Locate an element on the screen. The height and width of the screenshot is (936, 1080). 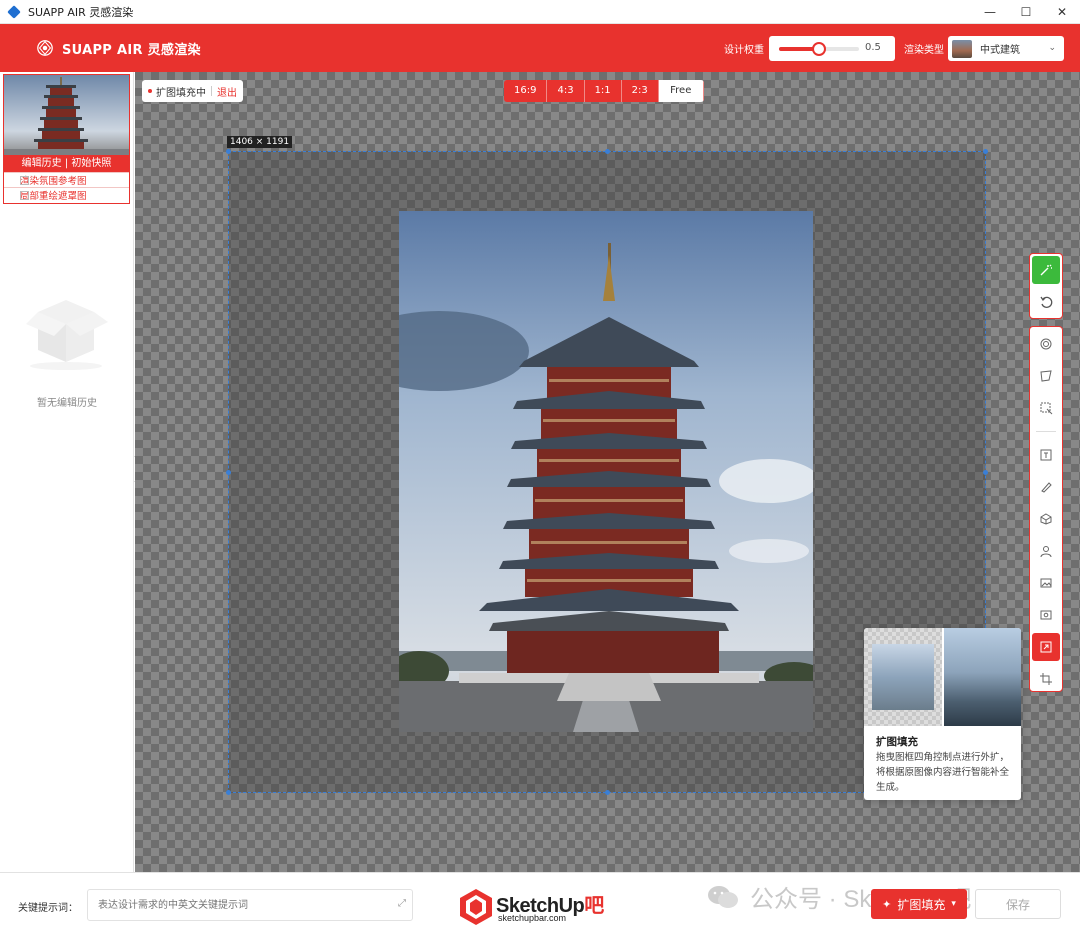
aspect-ratio-group: 16:9 4:3 1:1 2:3 Free is located at coordinates (604, 91).